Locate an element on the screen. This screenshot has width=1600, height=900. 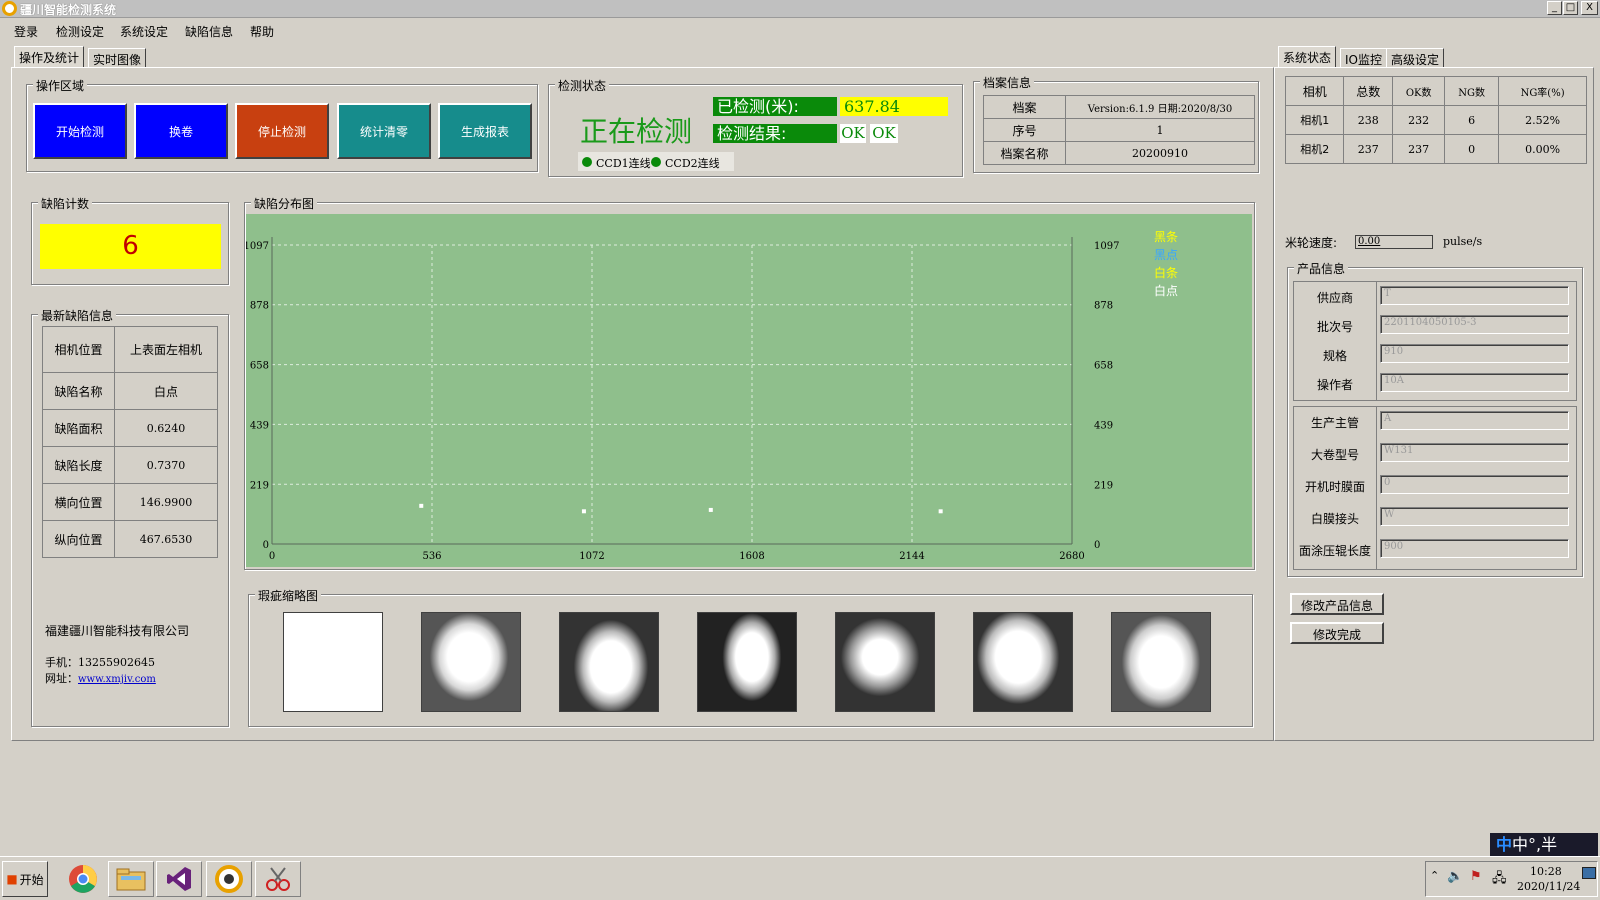
defect-key: 横向位置 is located at coordinates (78, 502).